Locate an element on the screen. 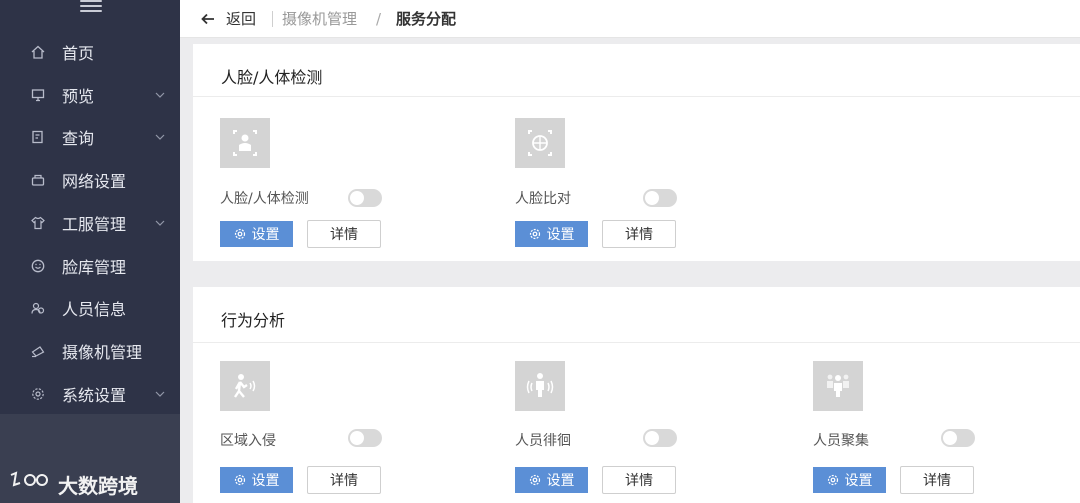  network-icon is located at coordinates (38, 180).